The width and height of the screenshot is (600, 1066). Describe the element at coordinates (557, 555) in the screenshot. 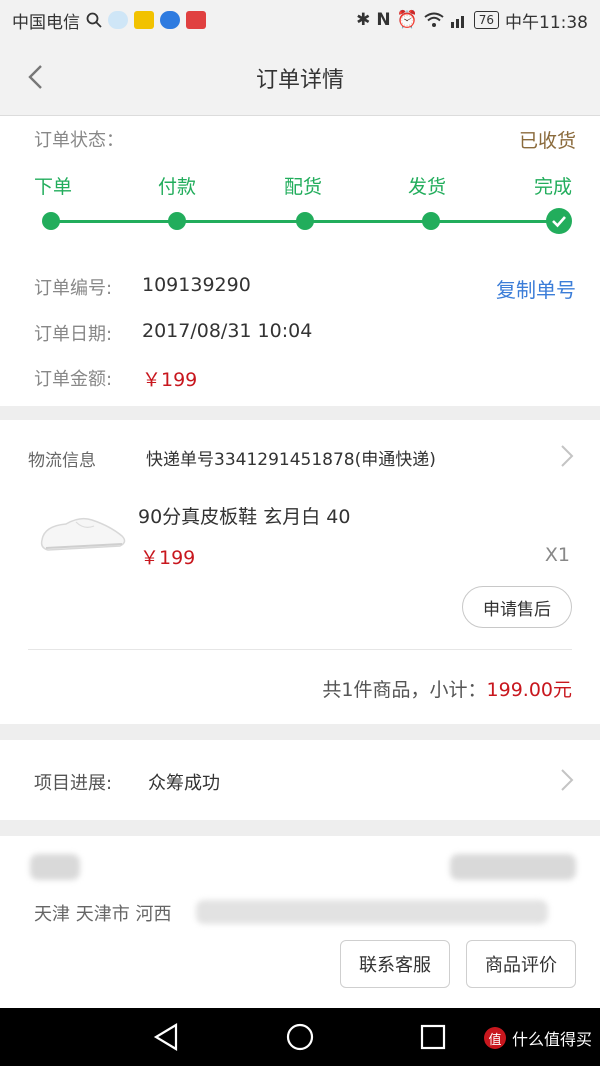

I see `product-quantity: X1` at that location.